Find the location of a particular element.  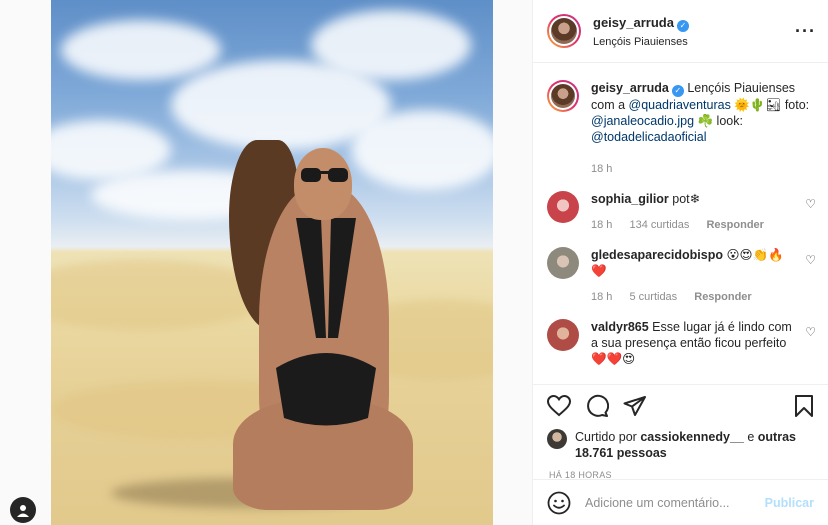

comment-composer: Publicar is located at coordinates (680, 502).